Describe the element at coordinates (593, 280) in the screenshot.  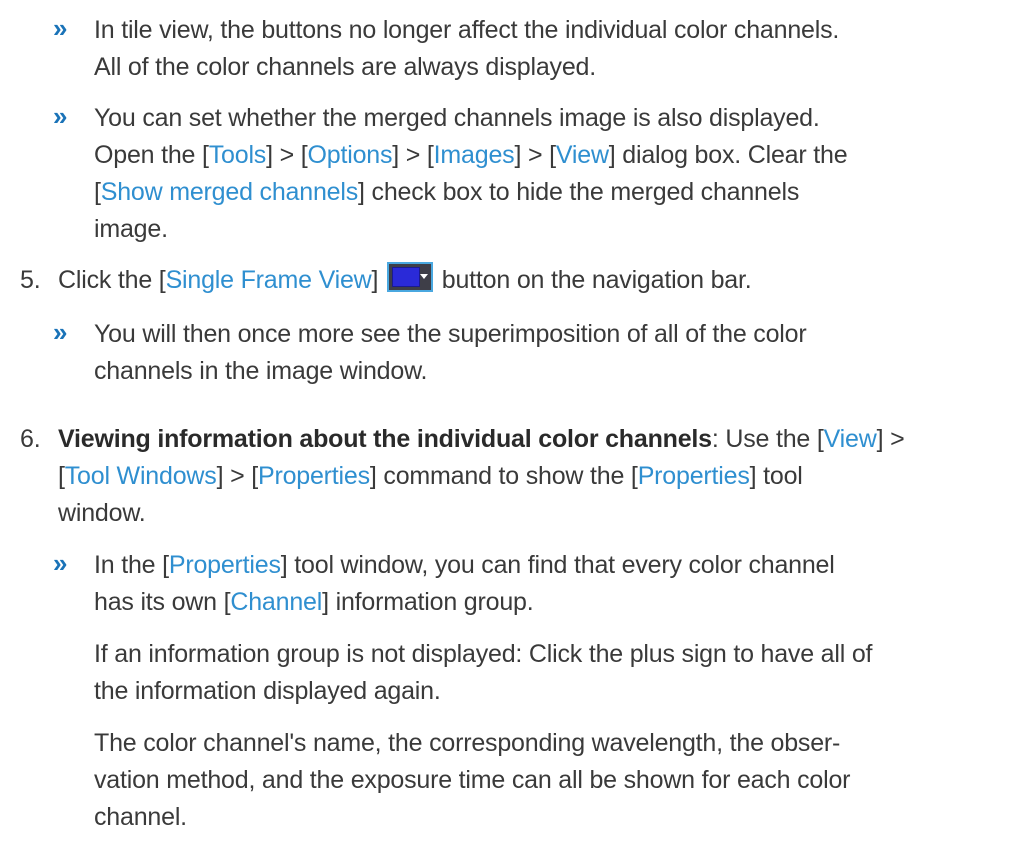
I see `text-fragment: button on the navigation bar.` at that location.